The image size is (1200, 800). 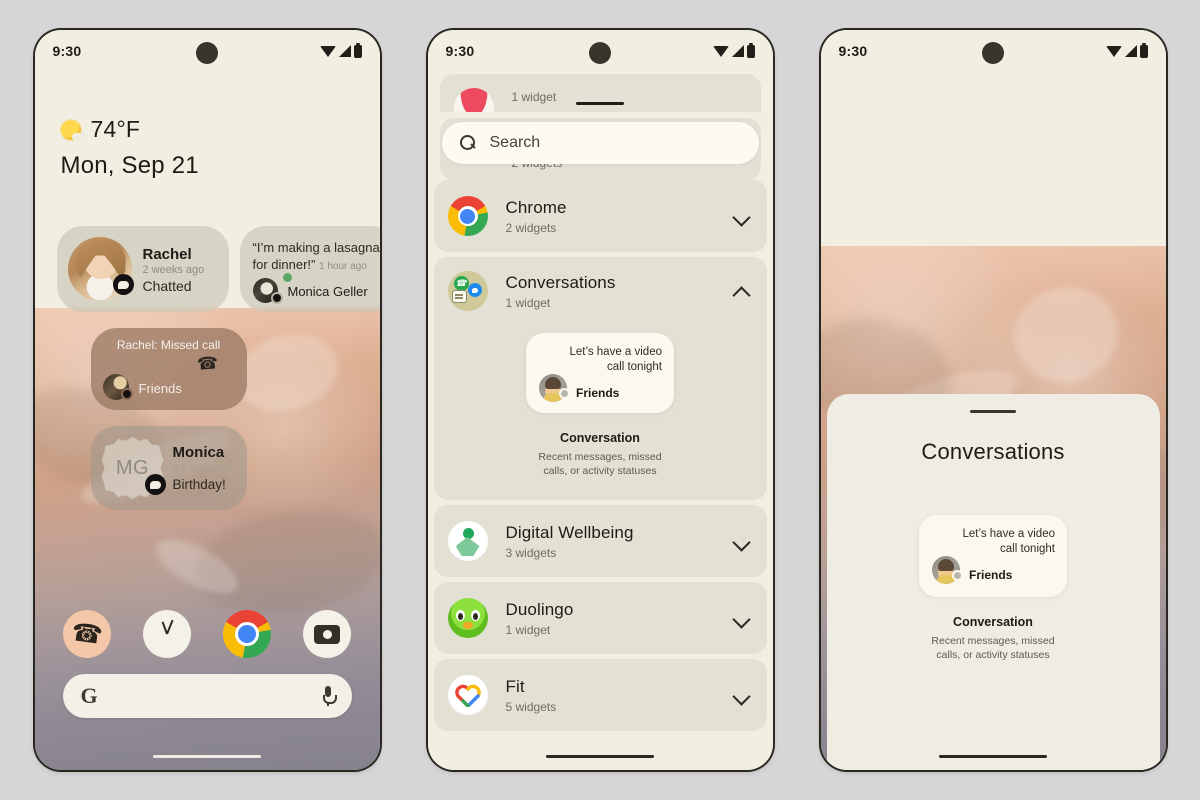 I want to click on row-text: Digital Wellbeing 3 widgets, so click(x=620, y=541).